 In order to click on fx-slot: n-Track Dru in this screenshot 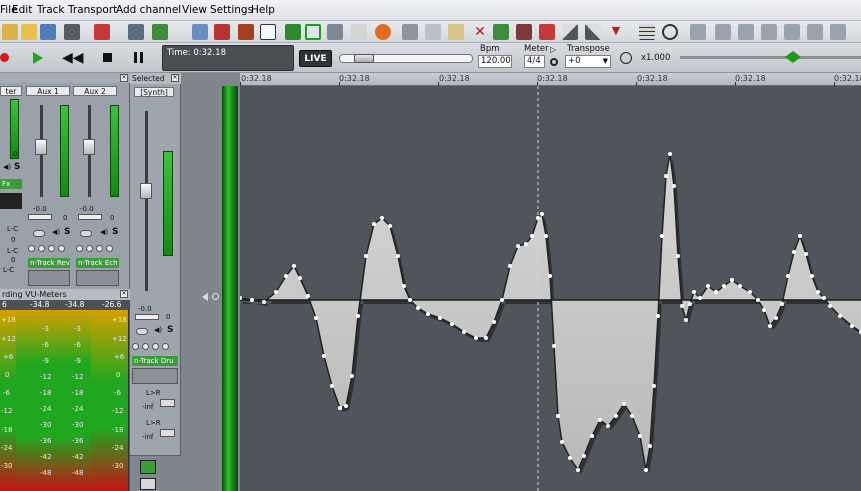, I will do `click(155, 361)`.